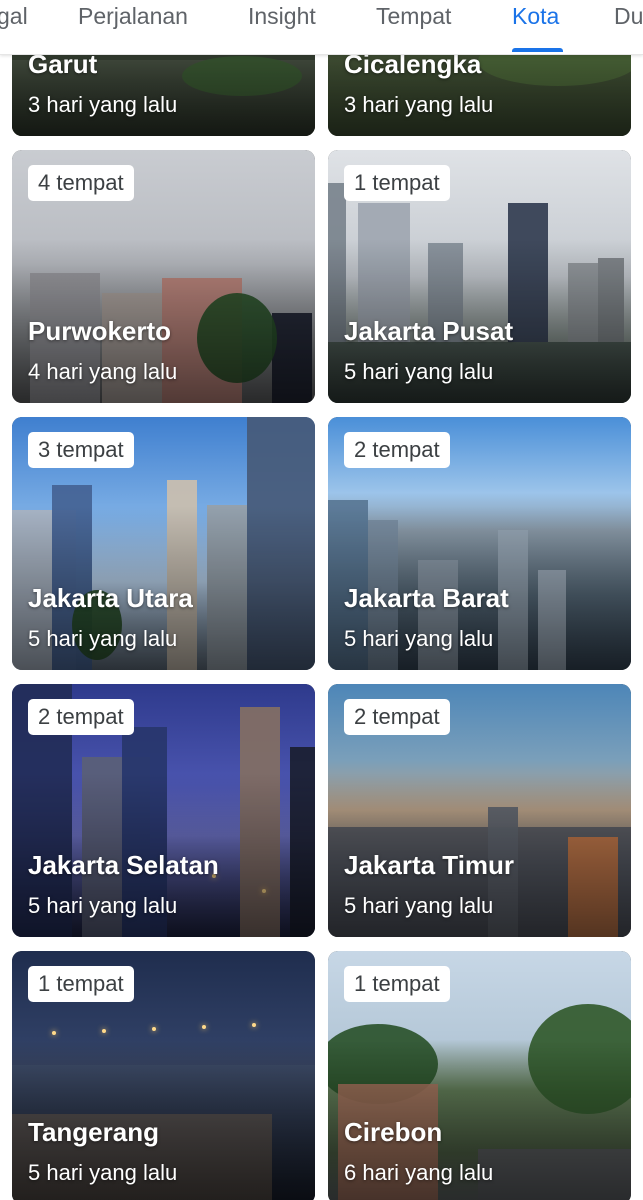  Describe the element at coordinates (393, 1132) in the screenshot. I see `city-name: Cirebon` at that location.